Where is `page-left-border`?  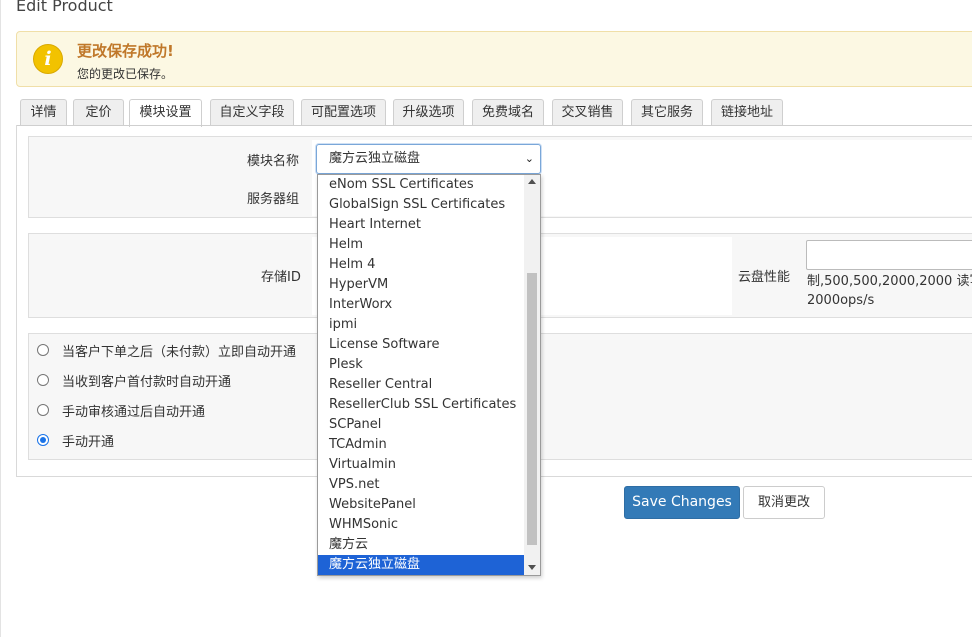
page-left-border is located at coordinates (0, 318).